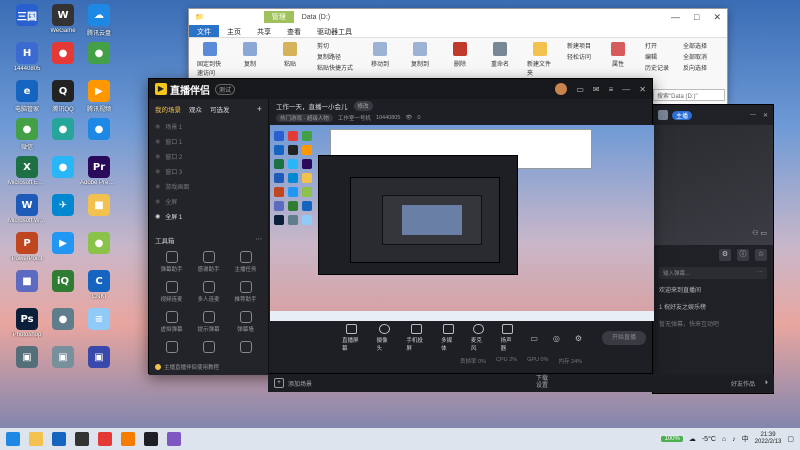 The height and width of the screenshot is (450, 800). I want to click on volume-icon: ♪, so click(734, 439).